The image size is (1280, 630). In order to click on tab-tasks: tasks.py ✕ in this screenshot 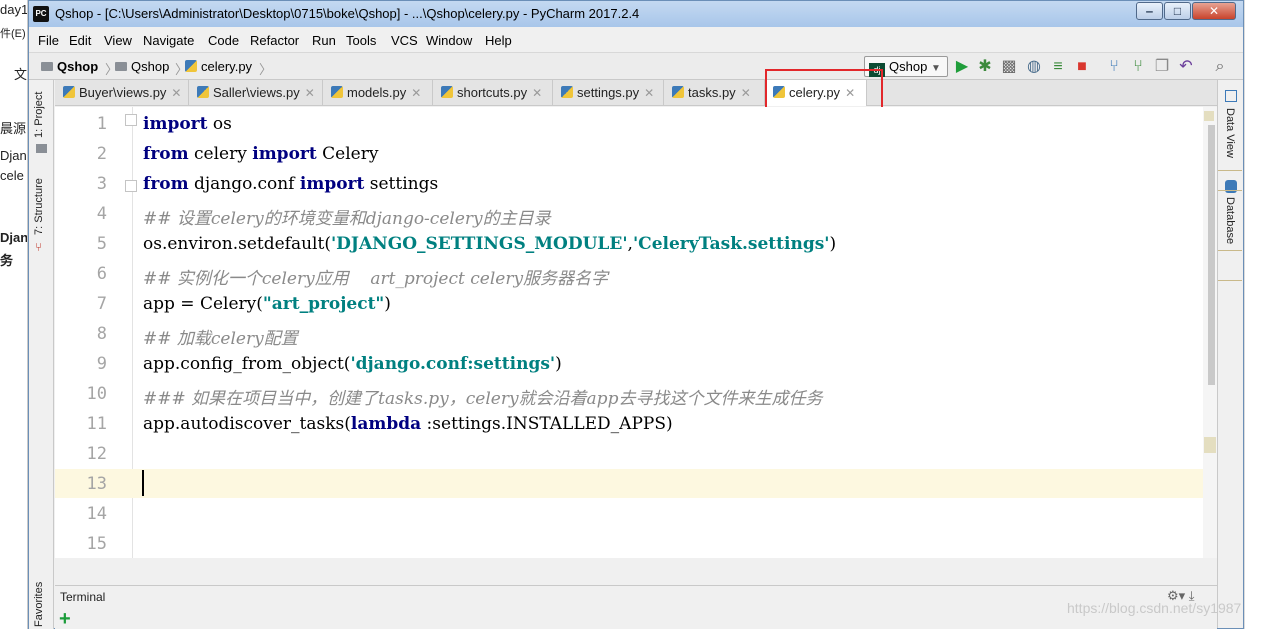, I will do `click(714, 92)`.